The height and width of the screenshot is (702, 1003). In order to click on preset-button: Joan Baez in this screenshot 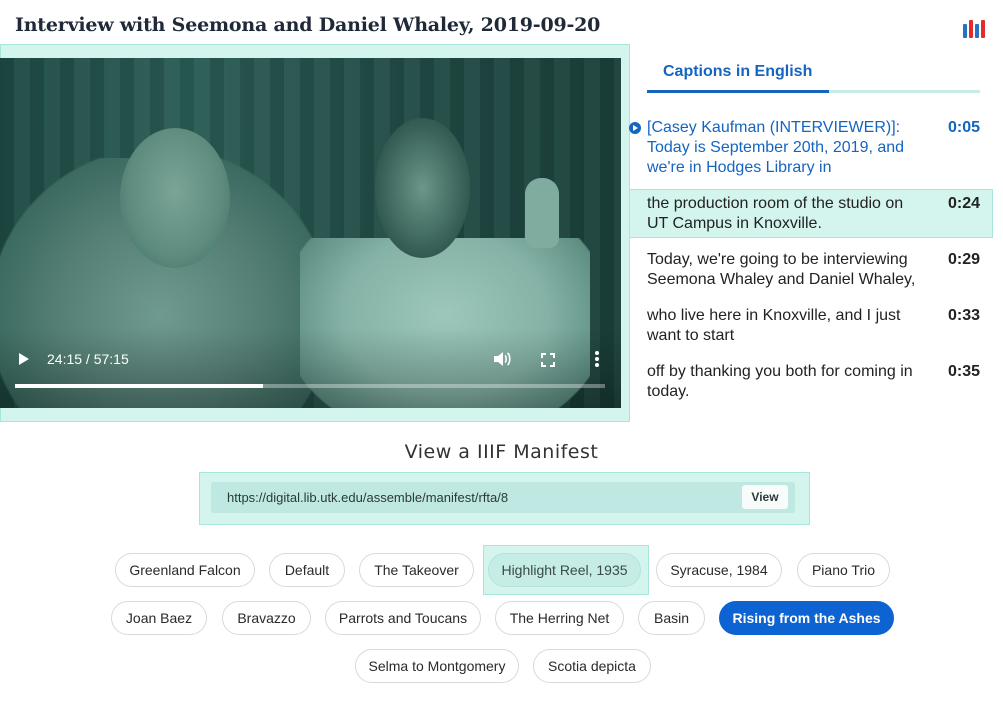, I will do `click(159, 618)`.